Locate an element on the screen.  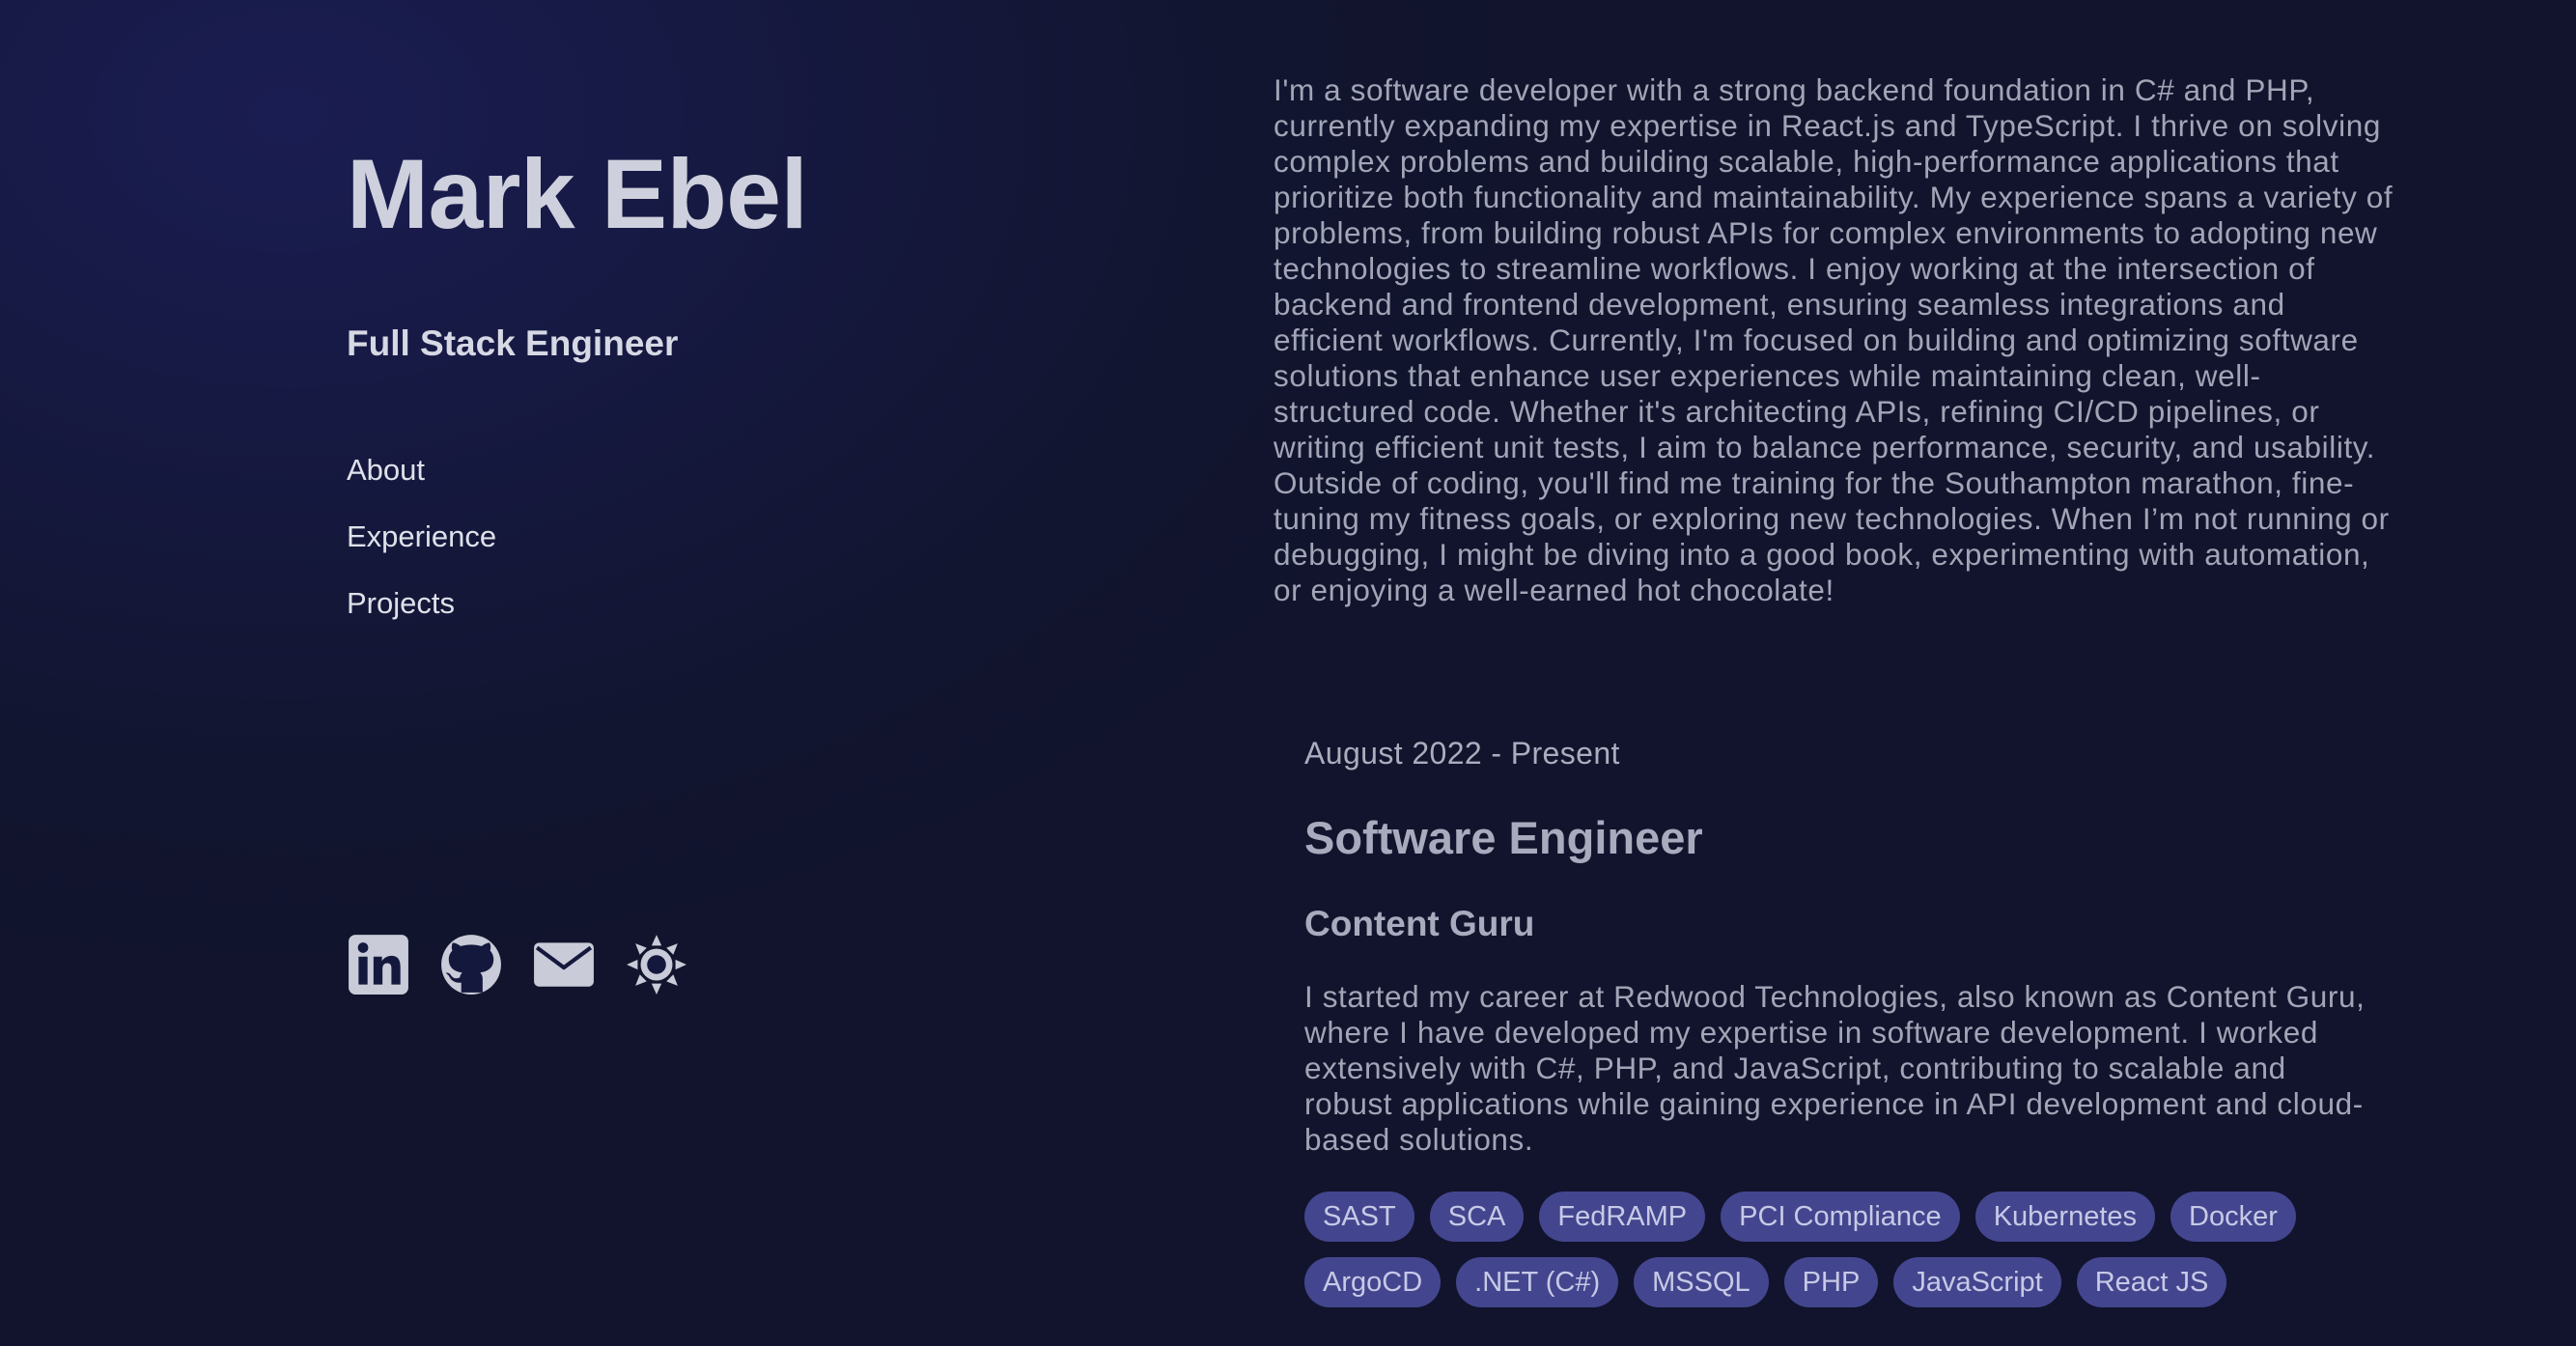
tech-tag: JavaScript is located at coordinates (1977, 1282).